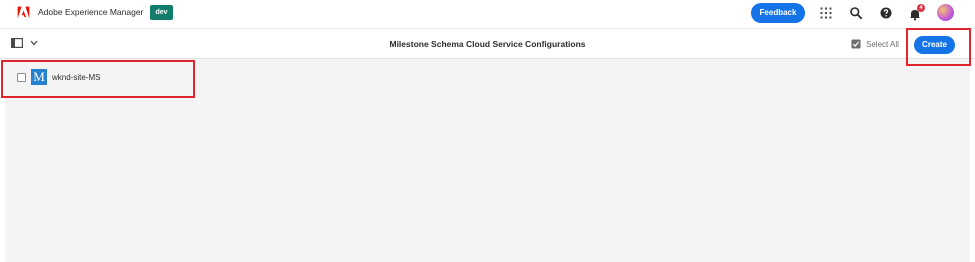 This screenshot has width=975, height=262. What do you see at coordinates (856, 13) in the screenshot?
I see `search-icon` at bounding box center [856, 13].